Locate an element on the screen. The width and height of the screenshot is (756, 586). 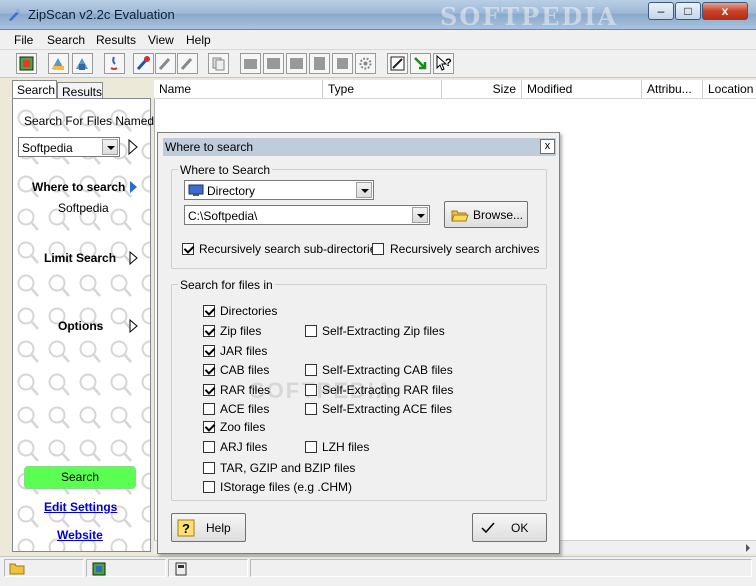
extra-type-label: Self-Extracting RAR files is located at coordinates (388, 390).